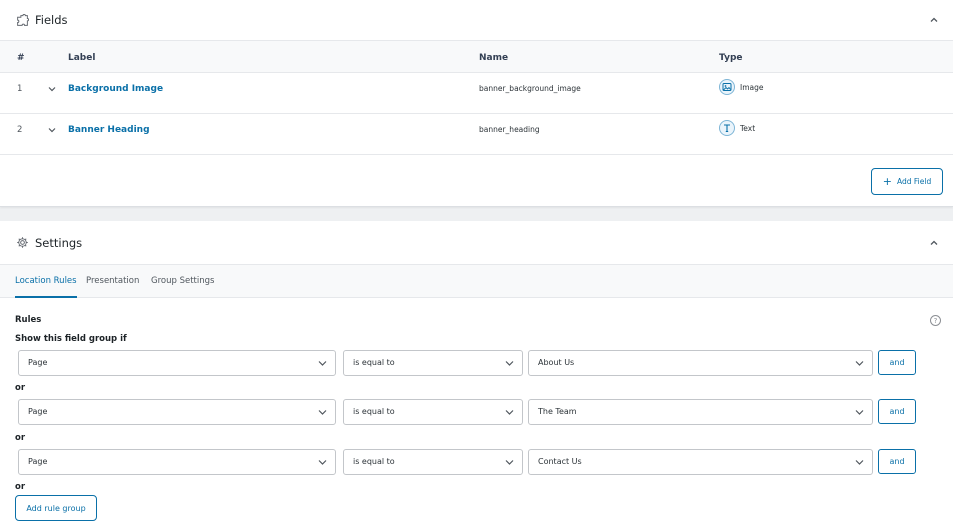  I want to click on row-number: 2, so click(20, 130).